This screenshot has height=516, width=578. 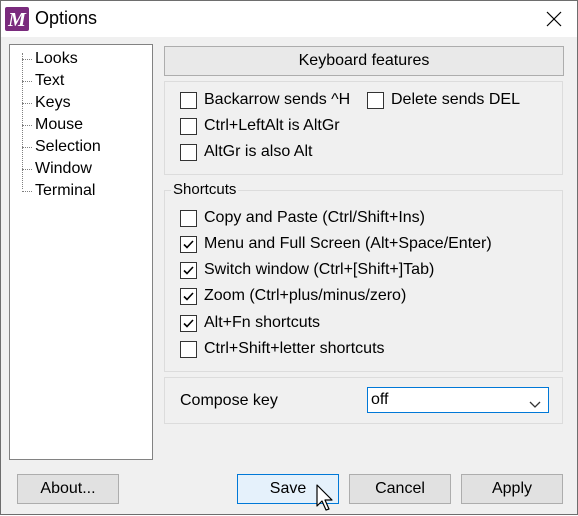 I want to click on window-title: Options, so click(x=66, y=18).